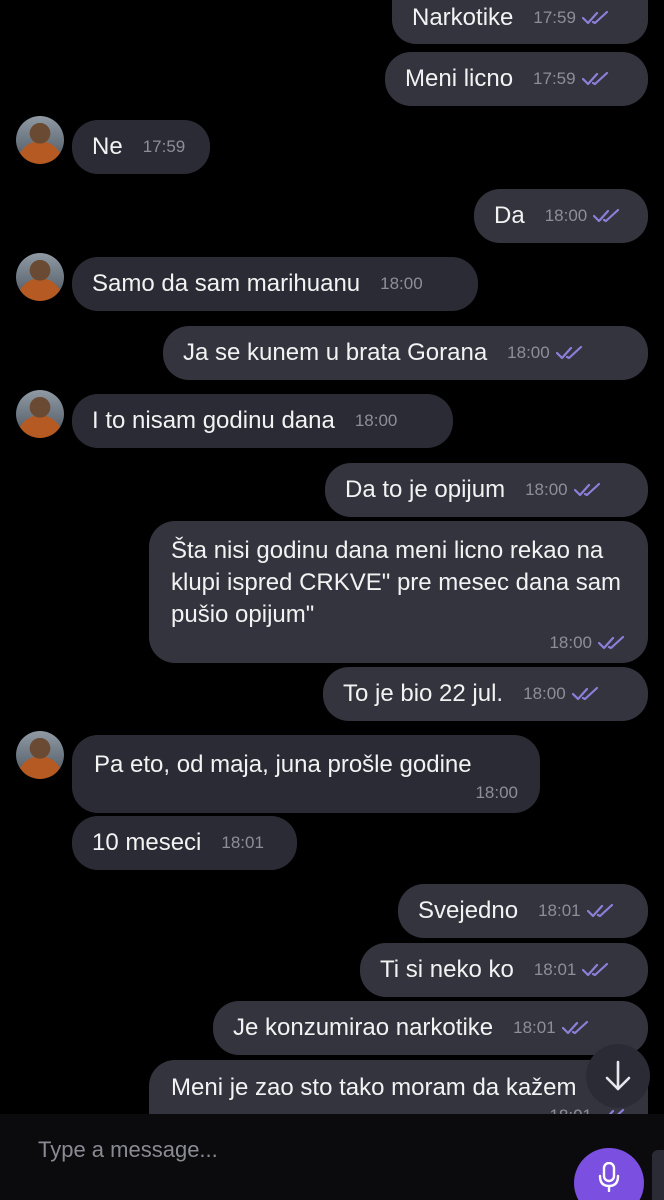  I want to click on message-text: Ne, so click(107, 146).